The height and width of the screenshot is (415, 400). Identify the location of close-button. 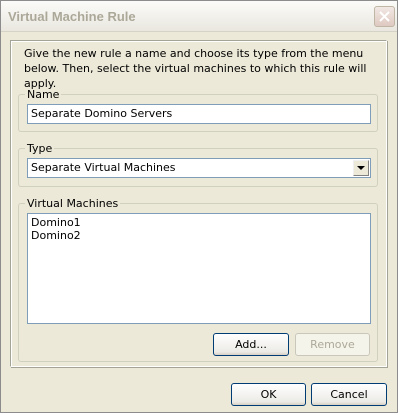
(384, 16).